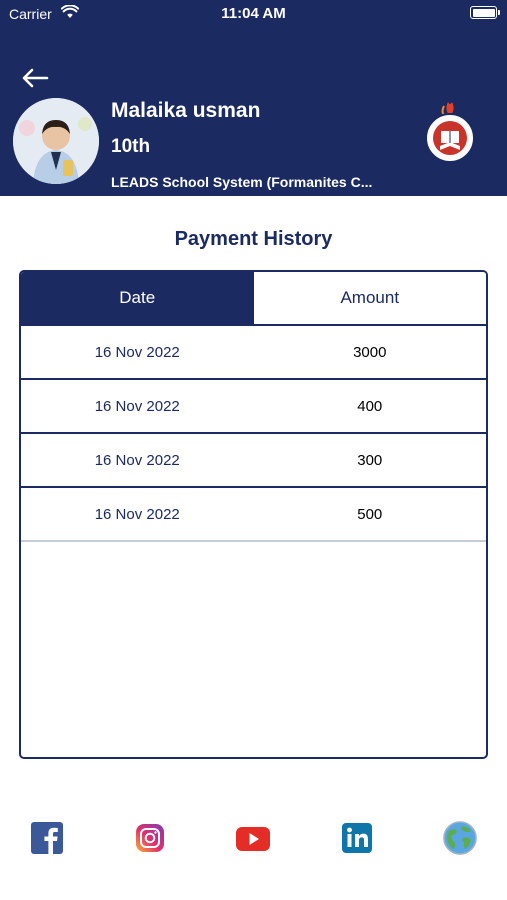 This screenshot has width=507, height=900. I want to click on page-title: Payment History, so click(253, 239).